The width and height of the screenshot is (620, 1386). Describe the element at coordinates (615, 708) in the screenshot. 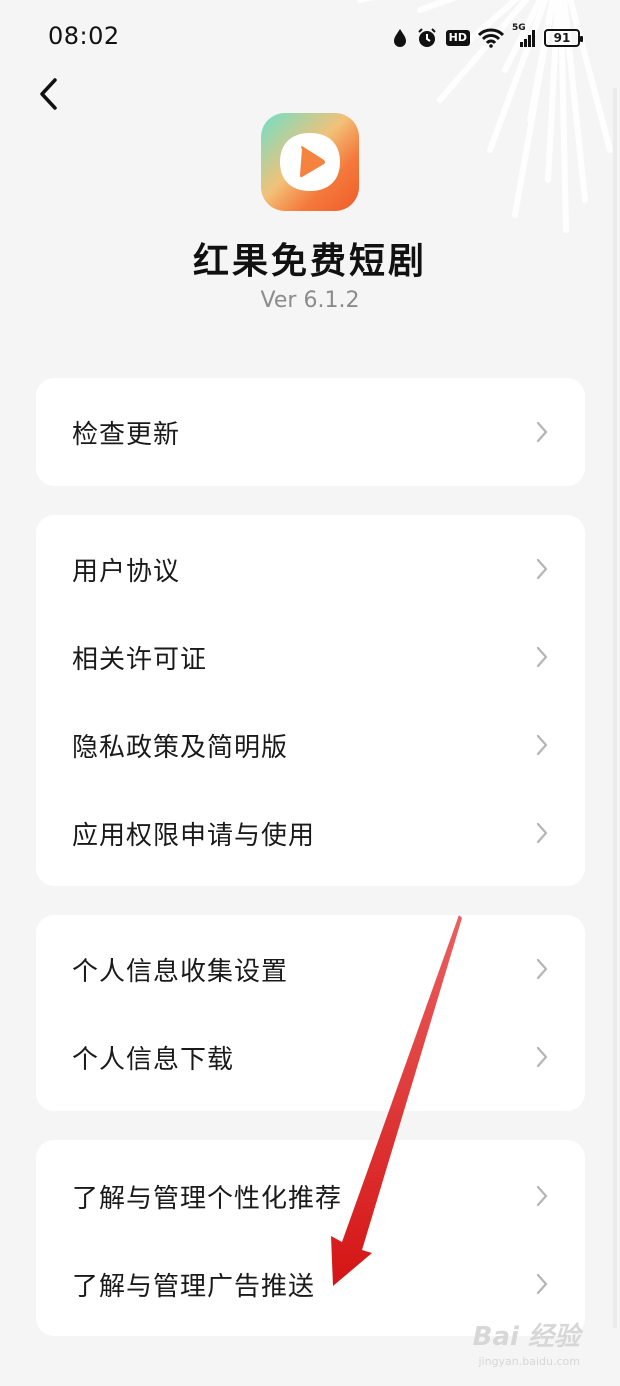

I see `scrollbar` at that location.